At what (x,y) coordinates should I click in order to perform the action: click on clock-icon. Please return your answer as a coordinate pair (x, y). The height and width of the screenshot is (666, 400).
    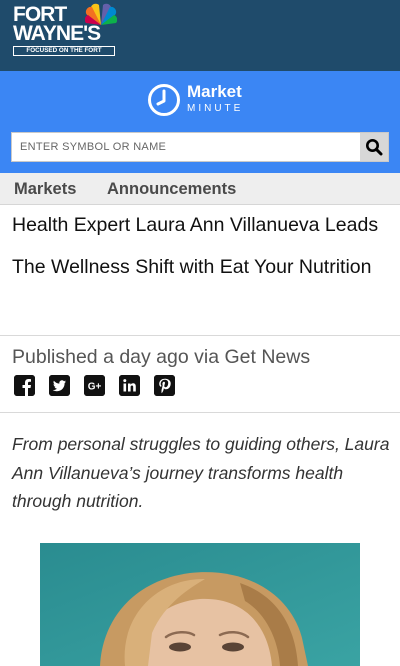
    Looking at the image, I should click on (164, 100).